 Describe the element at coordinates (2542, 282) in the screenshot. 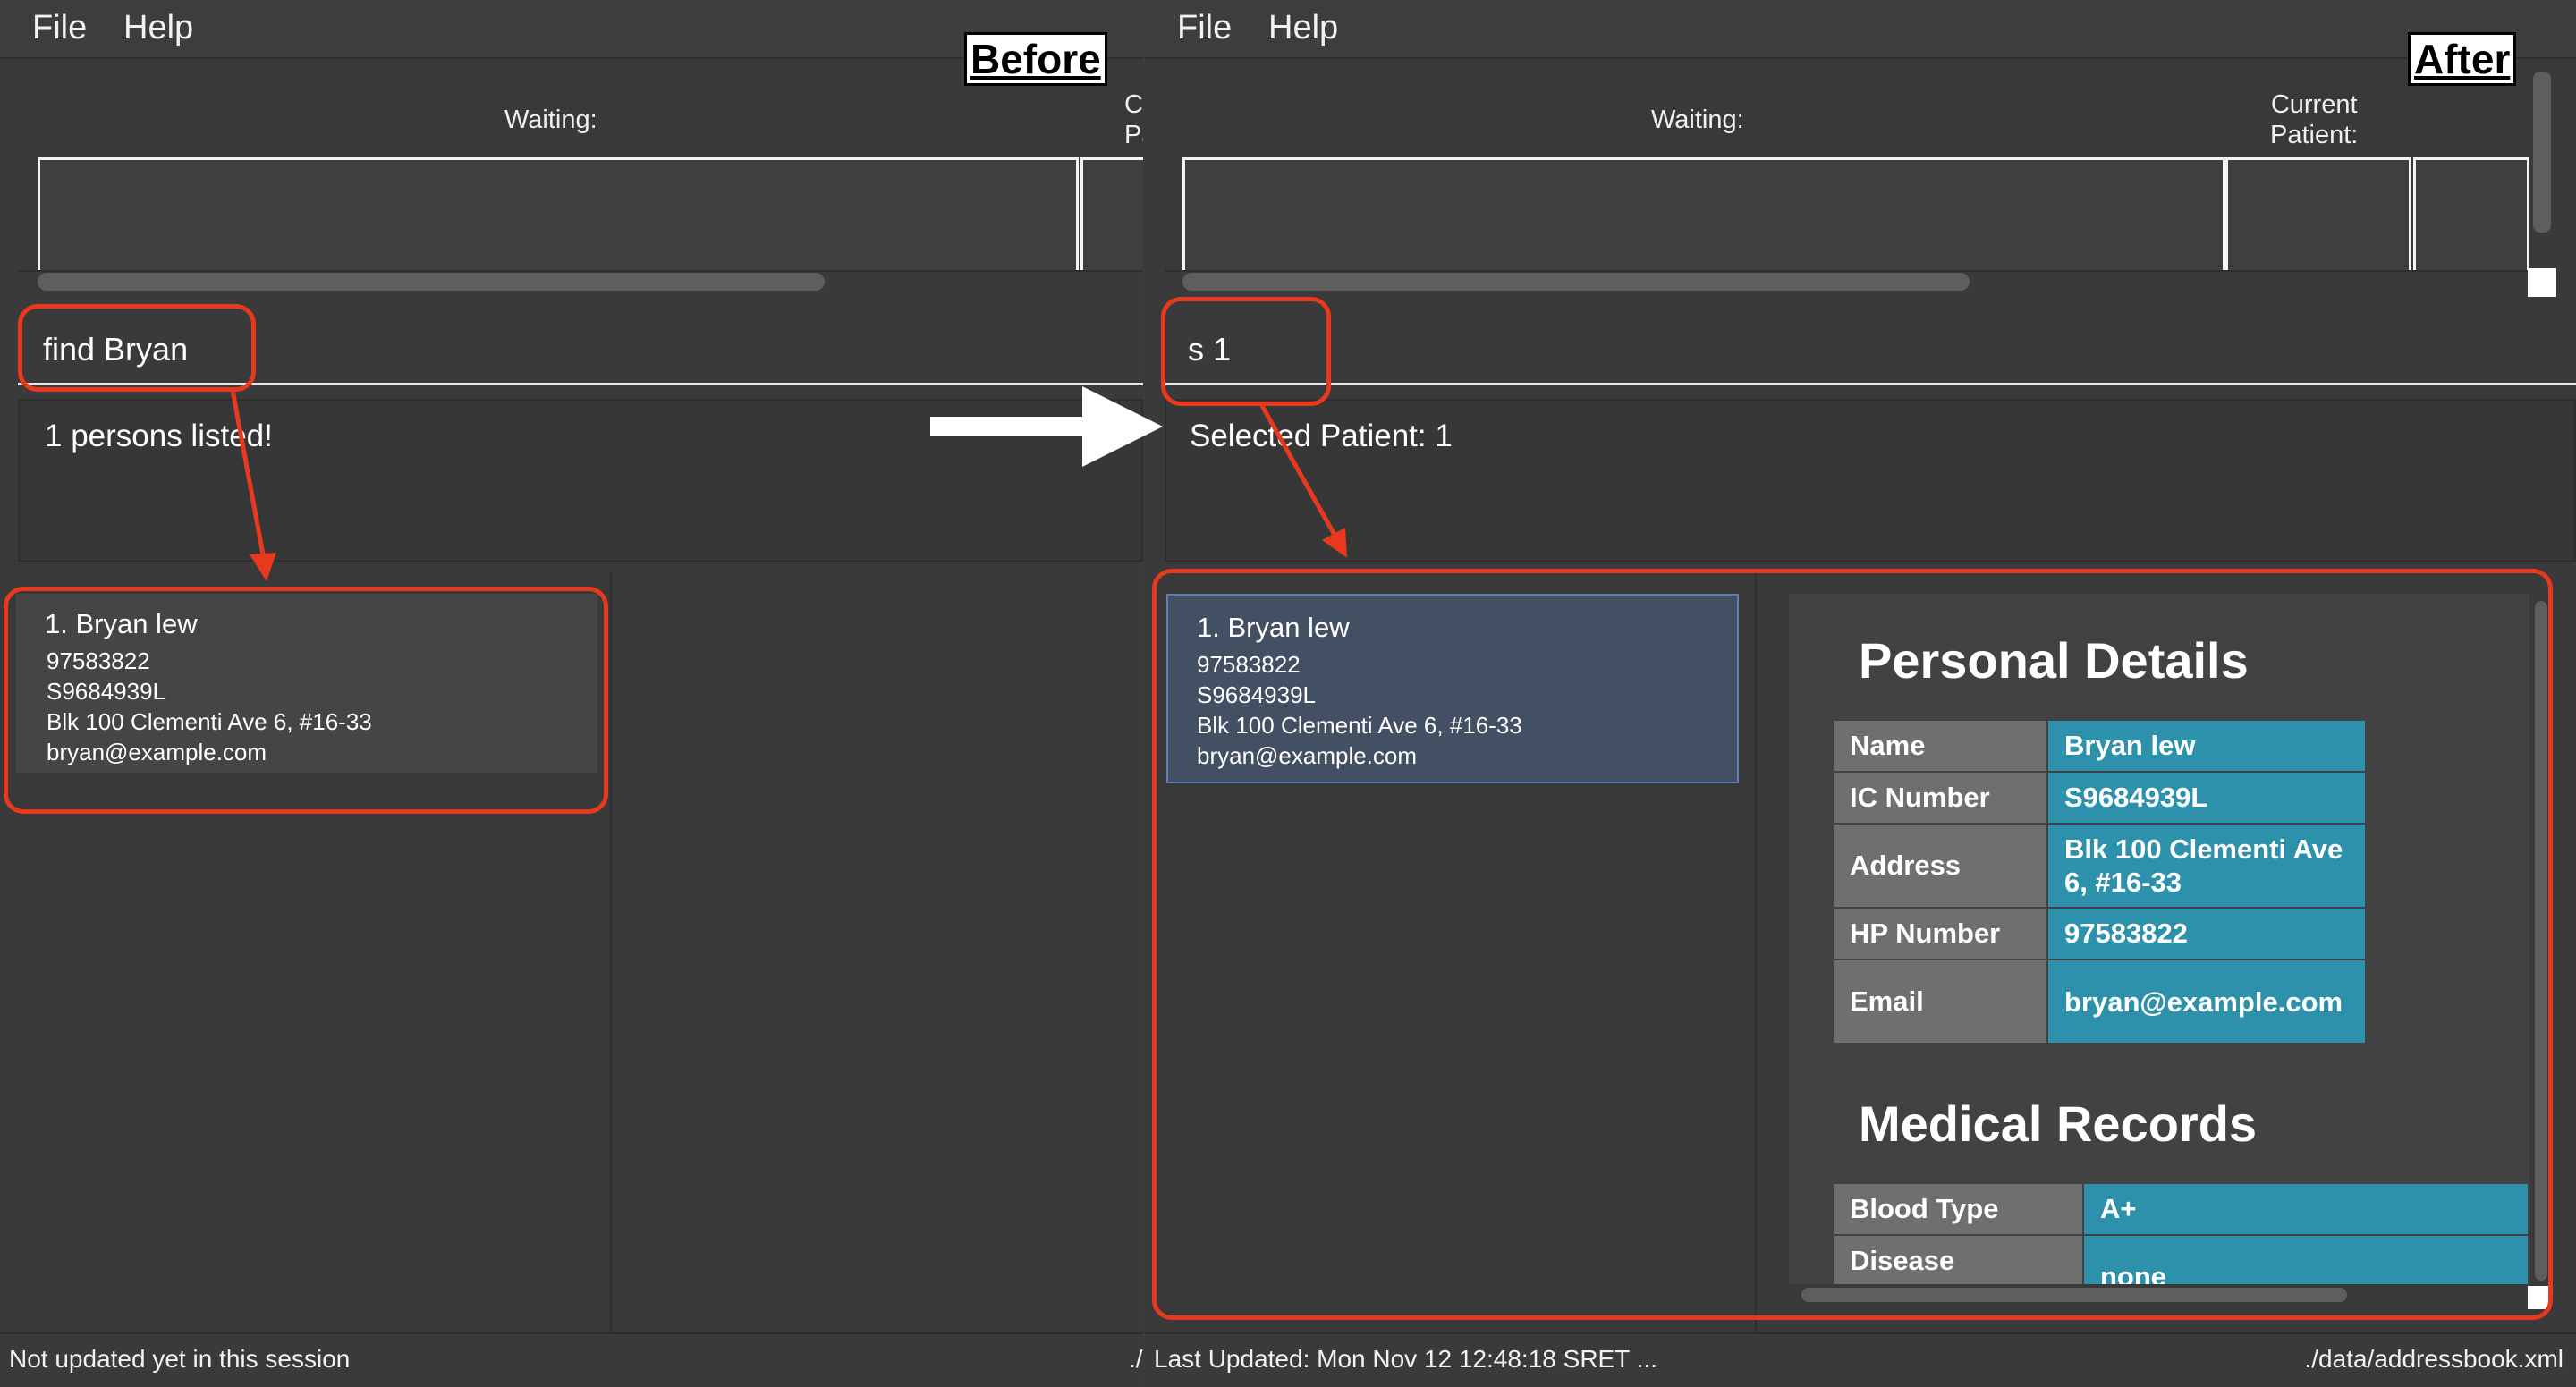

I see `scroll-corner` at that location.